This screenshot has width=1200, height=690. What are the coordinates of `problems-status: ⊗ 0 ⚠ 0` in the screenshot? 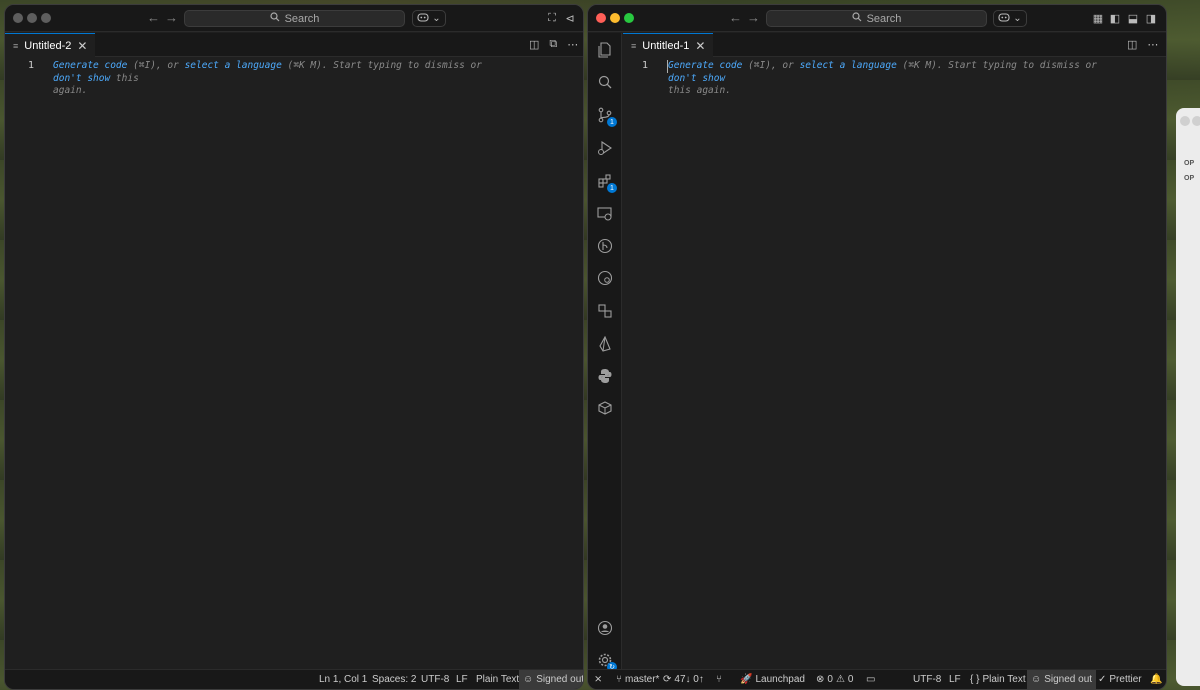 It's located at (834, 679).